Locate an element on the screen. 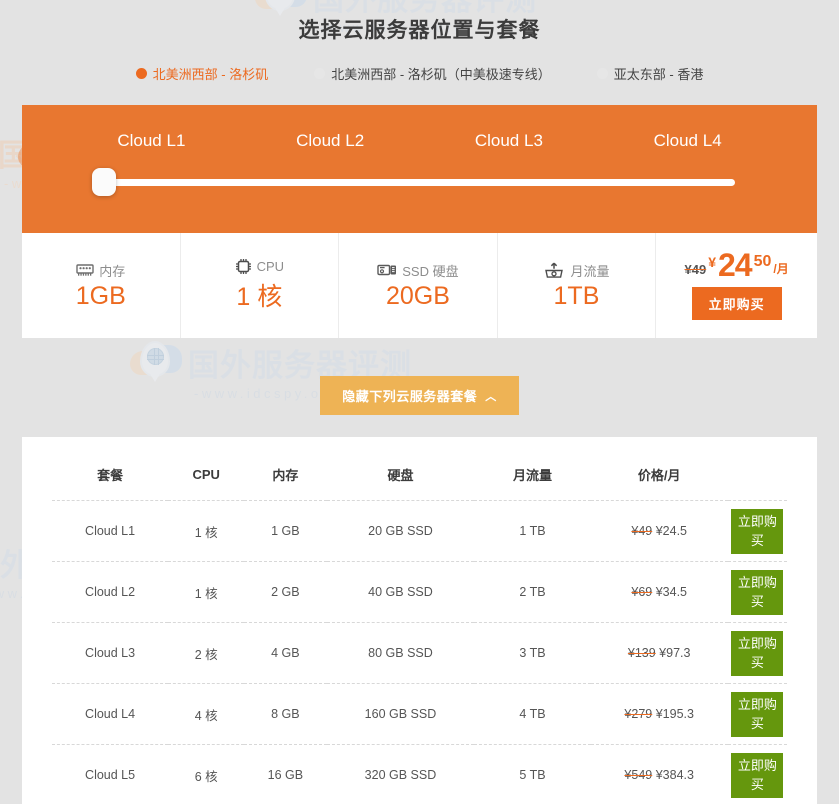  spec-memory-value: 1GB is located at coordinates (100, 295).